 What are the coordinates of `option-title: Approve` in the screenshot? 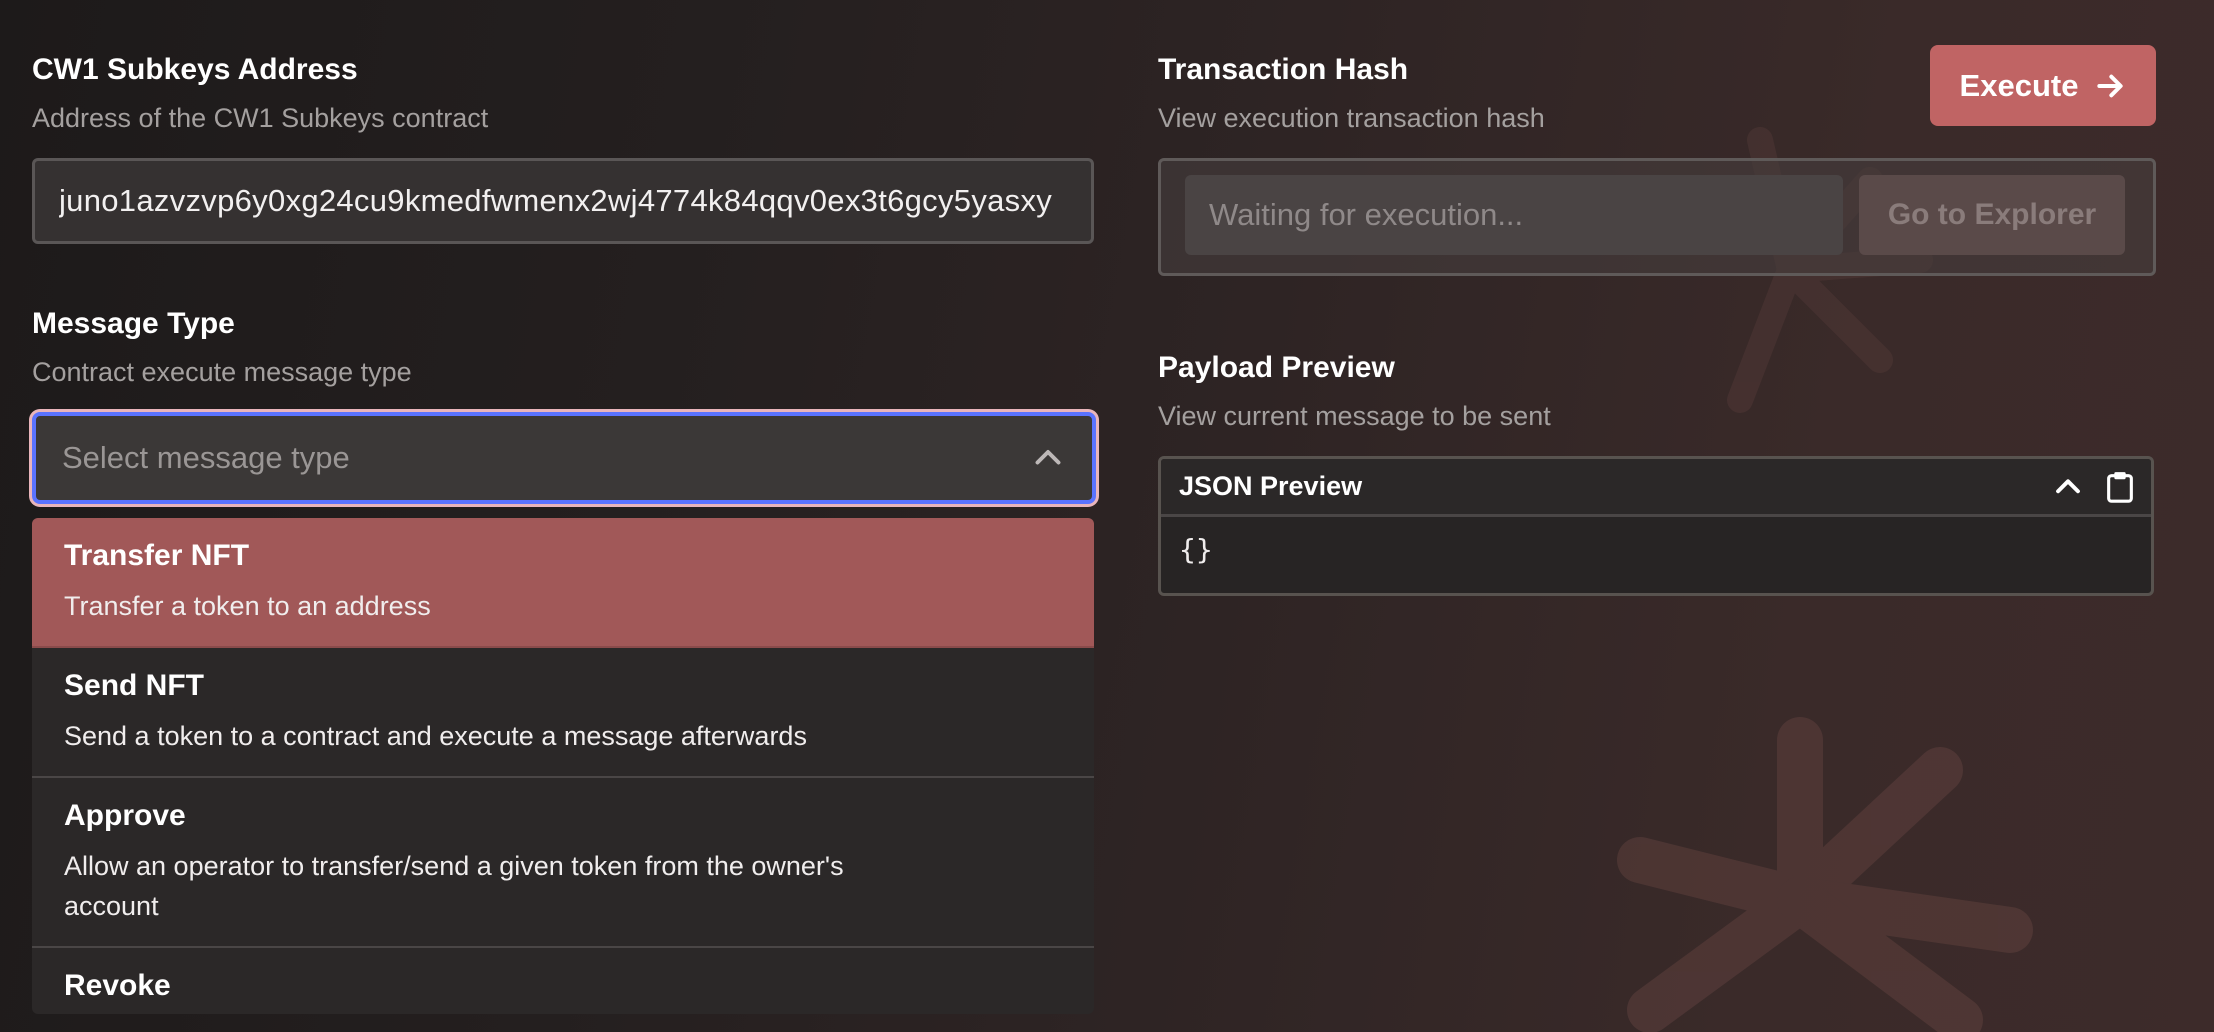 It's located at (125, 815).